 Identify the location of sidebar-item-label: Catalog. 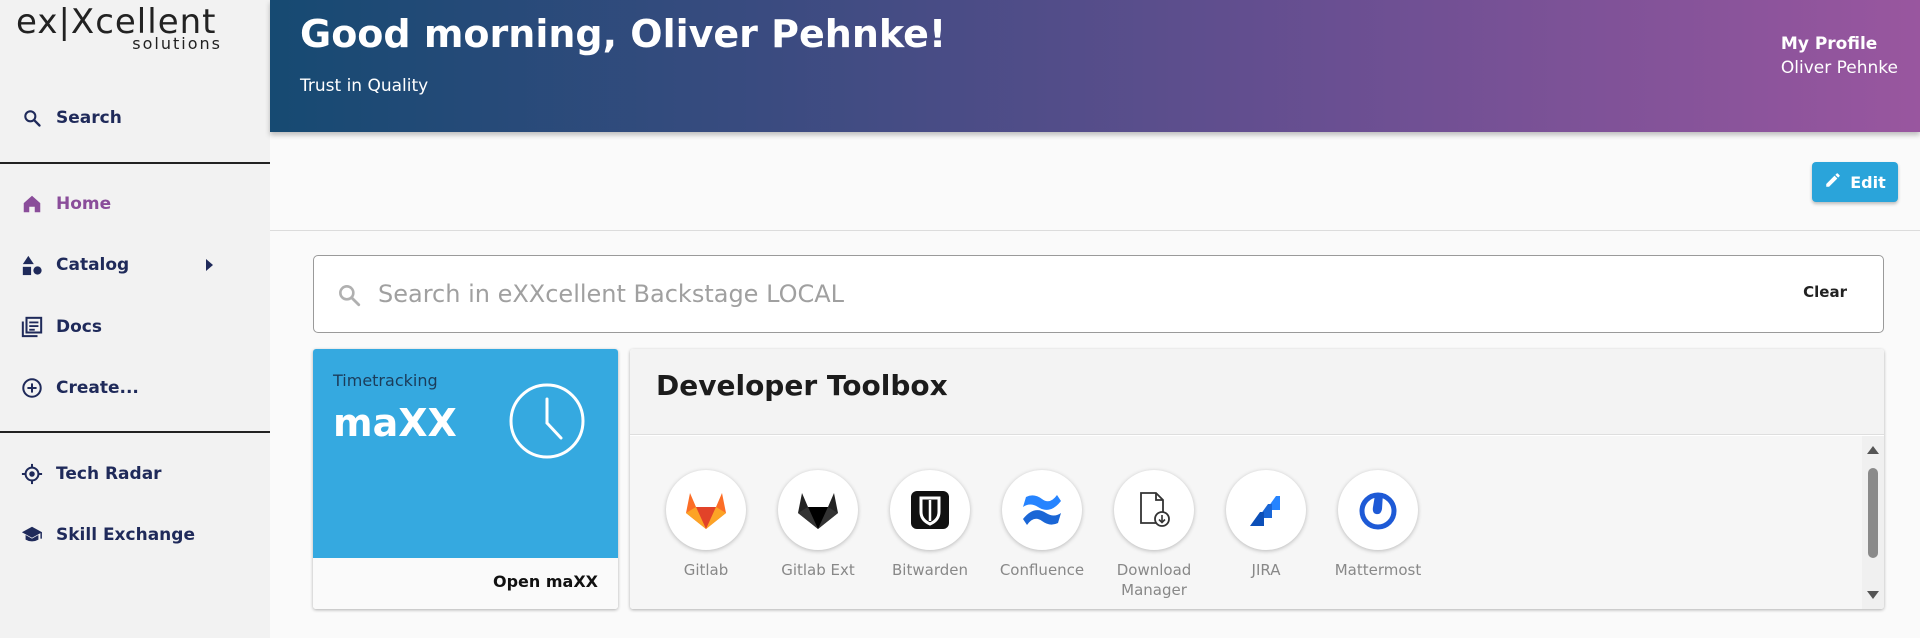
(93, 265).